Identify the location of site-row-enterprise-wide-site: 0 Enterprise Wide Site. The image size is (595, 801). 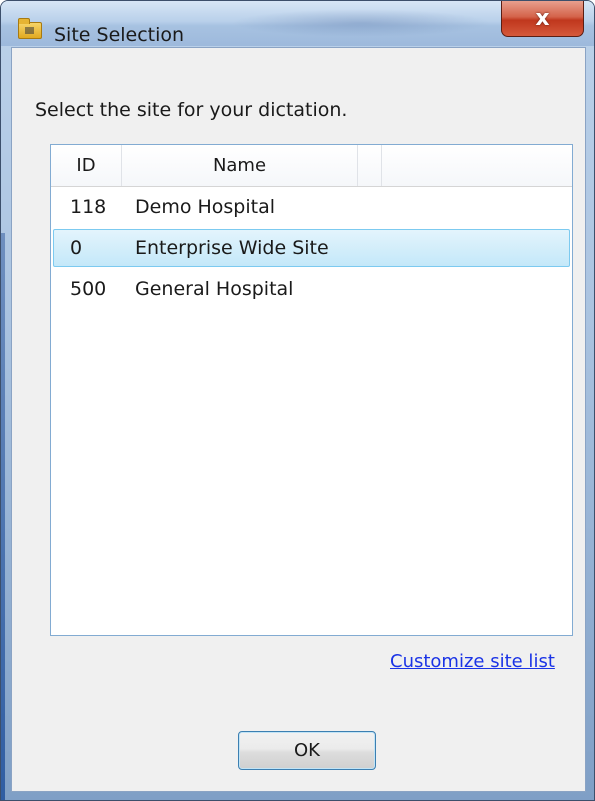
(311, 248).